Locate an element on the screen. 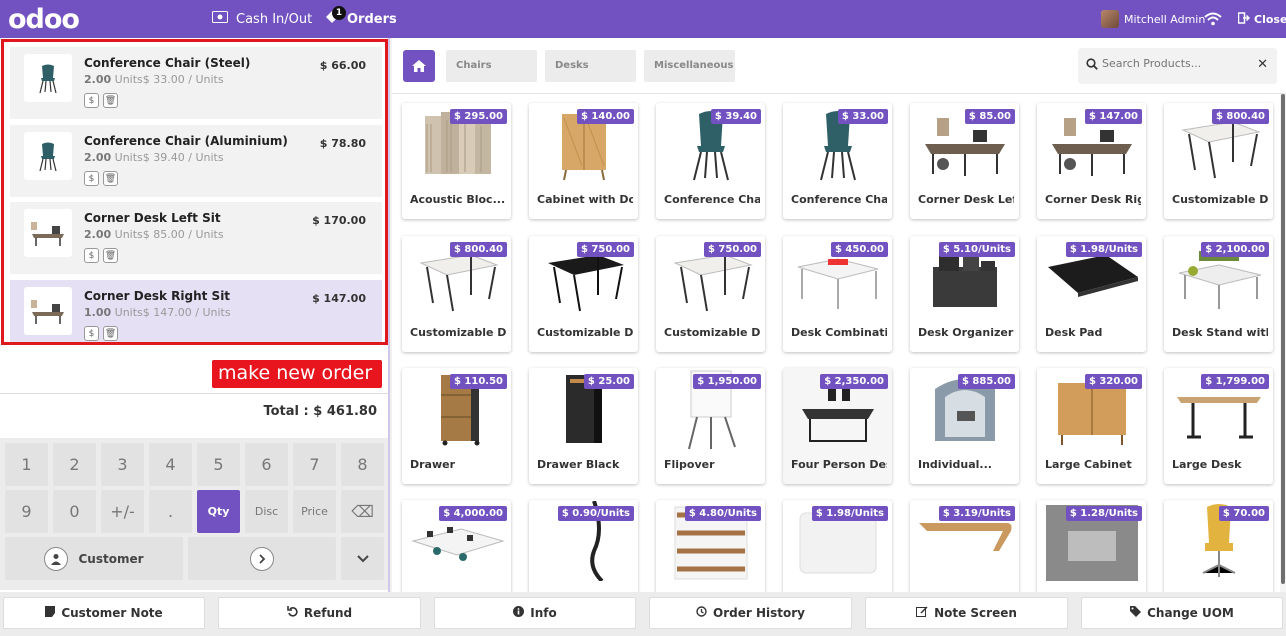  note-screen-button: Note Screen is located at coordinates (966, 613).